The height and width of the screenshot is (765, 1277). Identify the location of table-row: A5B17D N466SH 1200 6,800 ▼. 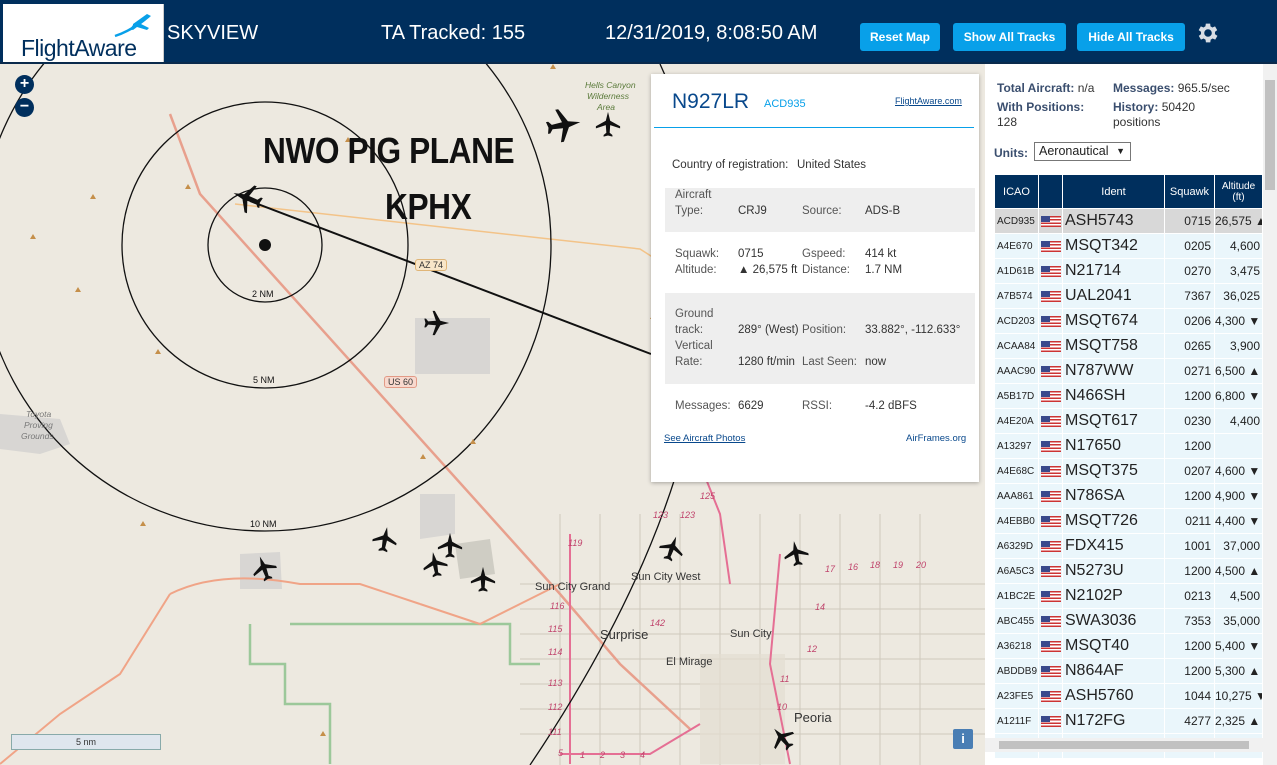
(1129, 396).